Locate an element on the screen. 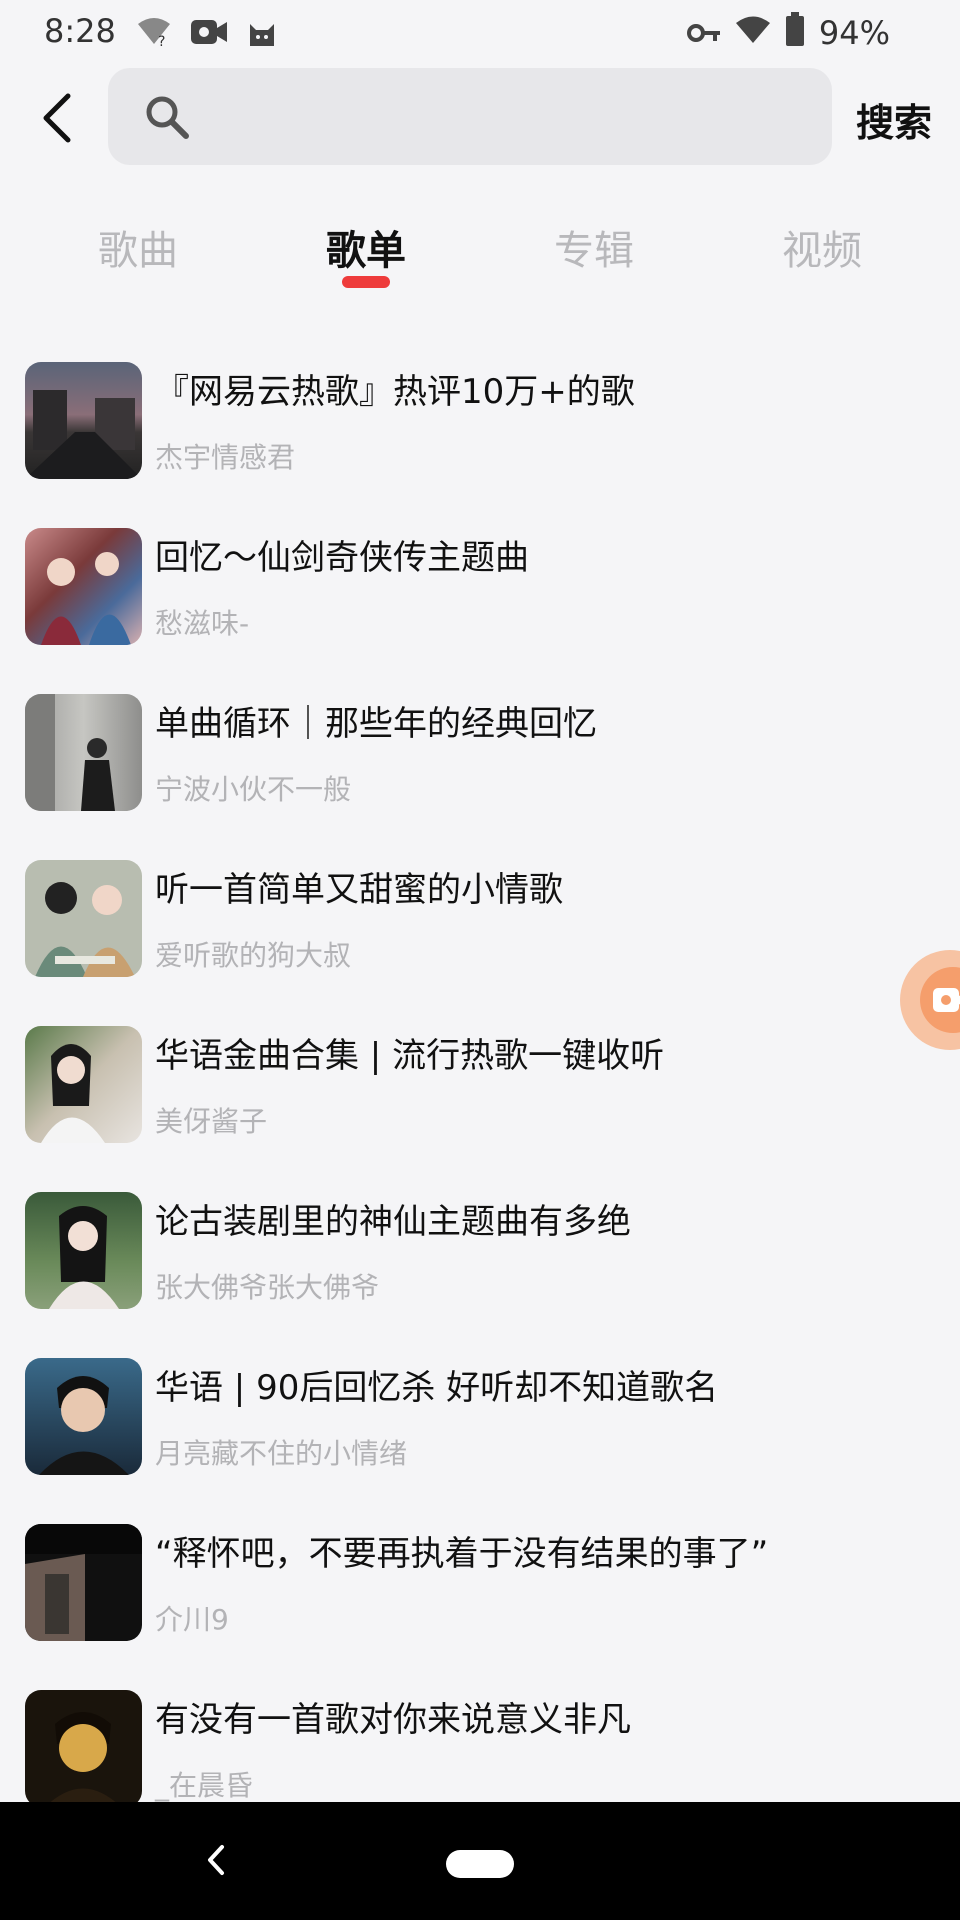  playlist-item: 华语 | 90后回忆杀 好听却不知道歌名 月亮藏不住的小情绪 is located at coordinates (480, 1429).